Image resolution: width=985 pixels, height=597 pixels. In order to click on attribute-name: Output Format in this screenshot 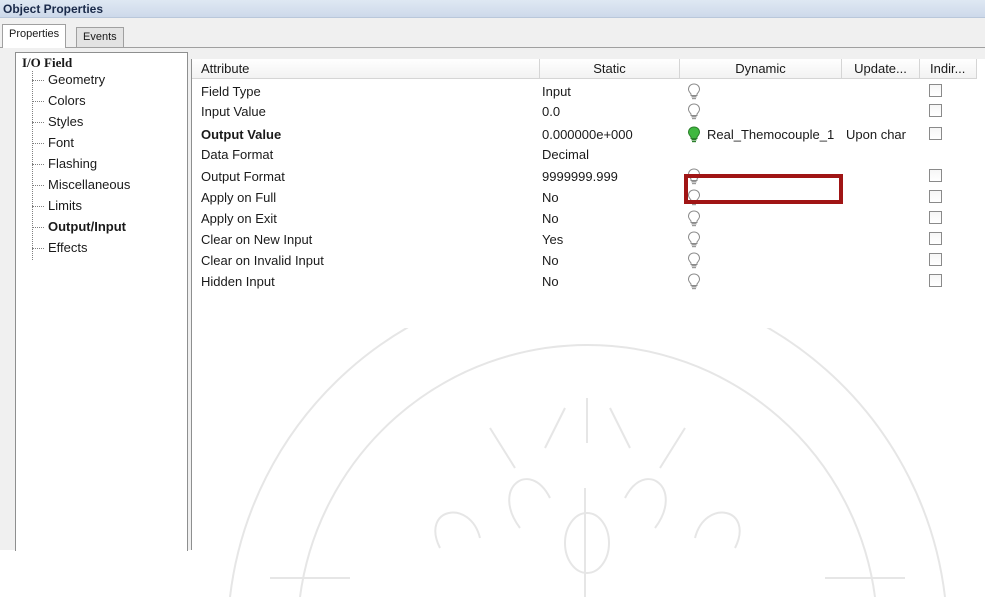, I will do `click(243, 176)`.